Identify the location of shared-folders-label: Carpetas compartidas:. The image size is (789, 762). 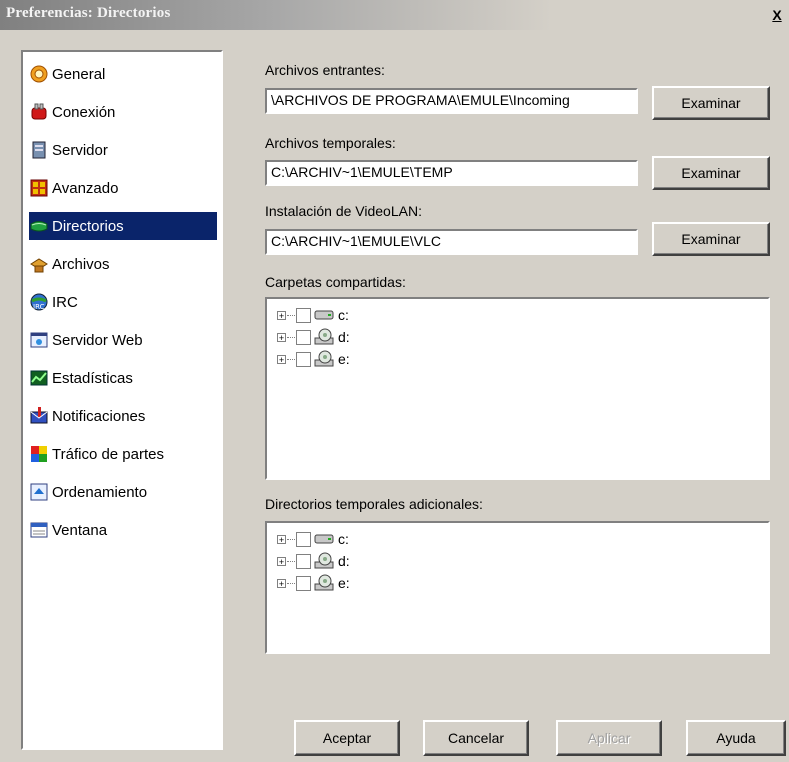
(335, 282).